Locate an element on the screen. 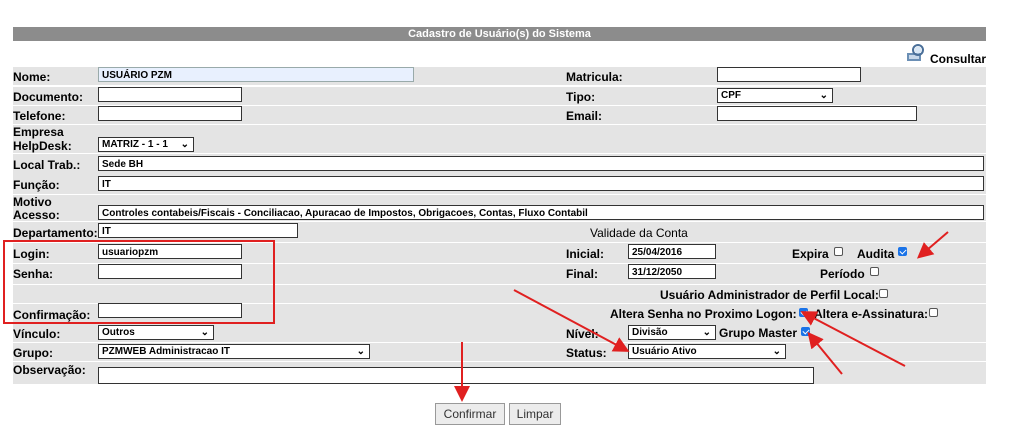  arrow-audita is located at coordinates (932, 245).